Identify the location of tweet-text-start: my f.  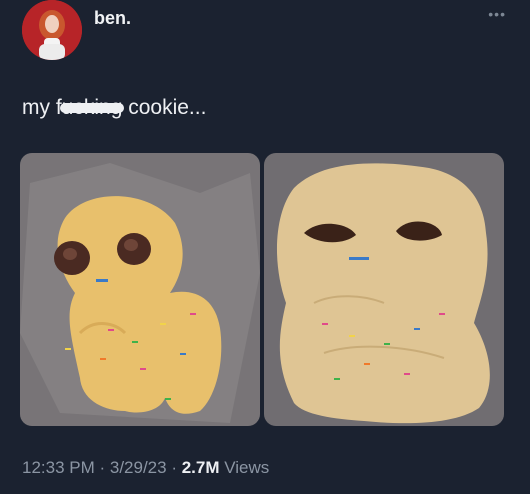
(42, 107).